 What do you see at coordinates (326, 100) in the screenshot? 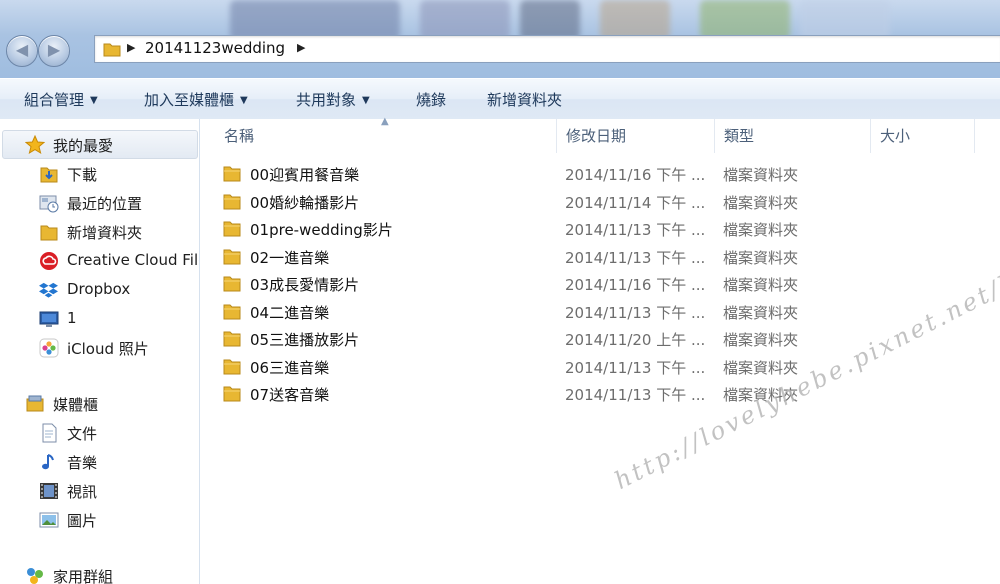
I see `share-with-label: 共用對象` at bounding box center [326, 100].